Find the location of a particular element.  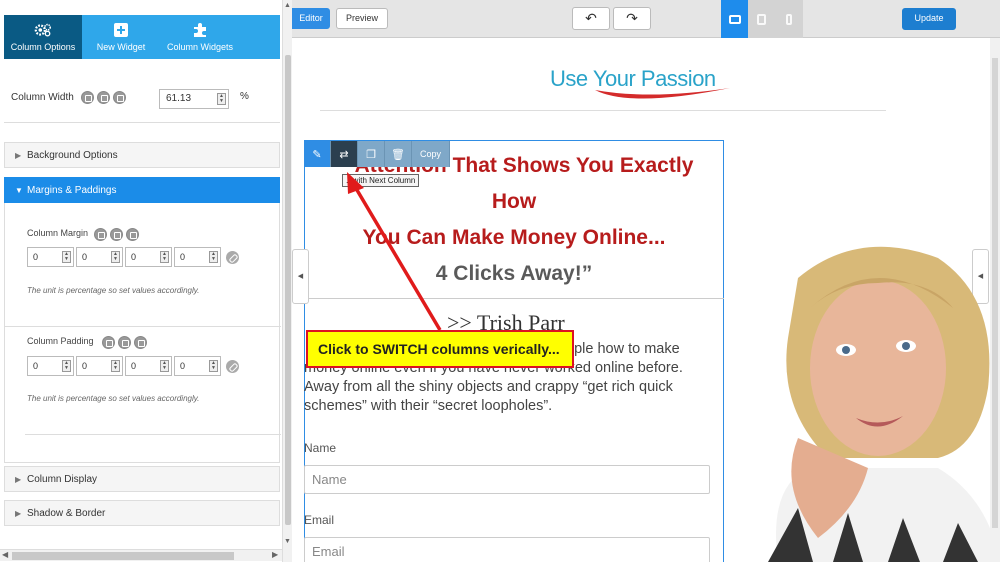

tab-column-options: Column Options is located at coordinates (43, 37).